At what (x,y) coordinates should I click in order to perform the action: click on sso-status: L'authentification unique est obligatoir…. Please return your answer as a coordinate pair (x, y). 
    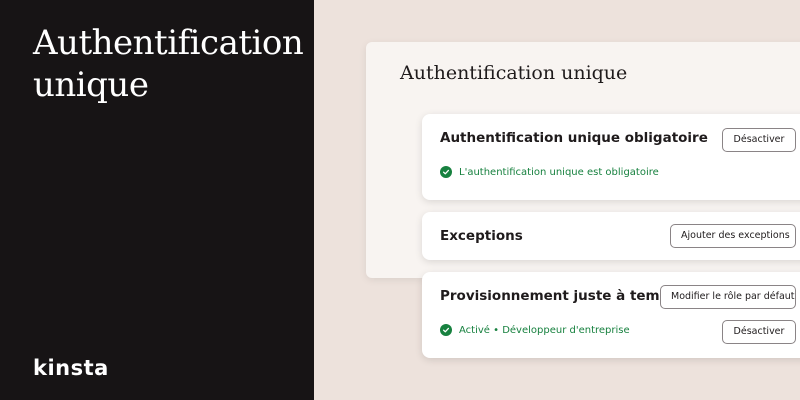
    Looking at the image, I should click on (549, 172).